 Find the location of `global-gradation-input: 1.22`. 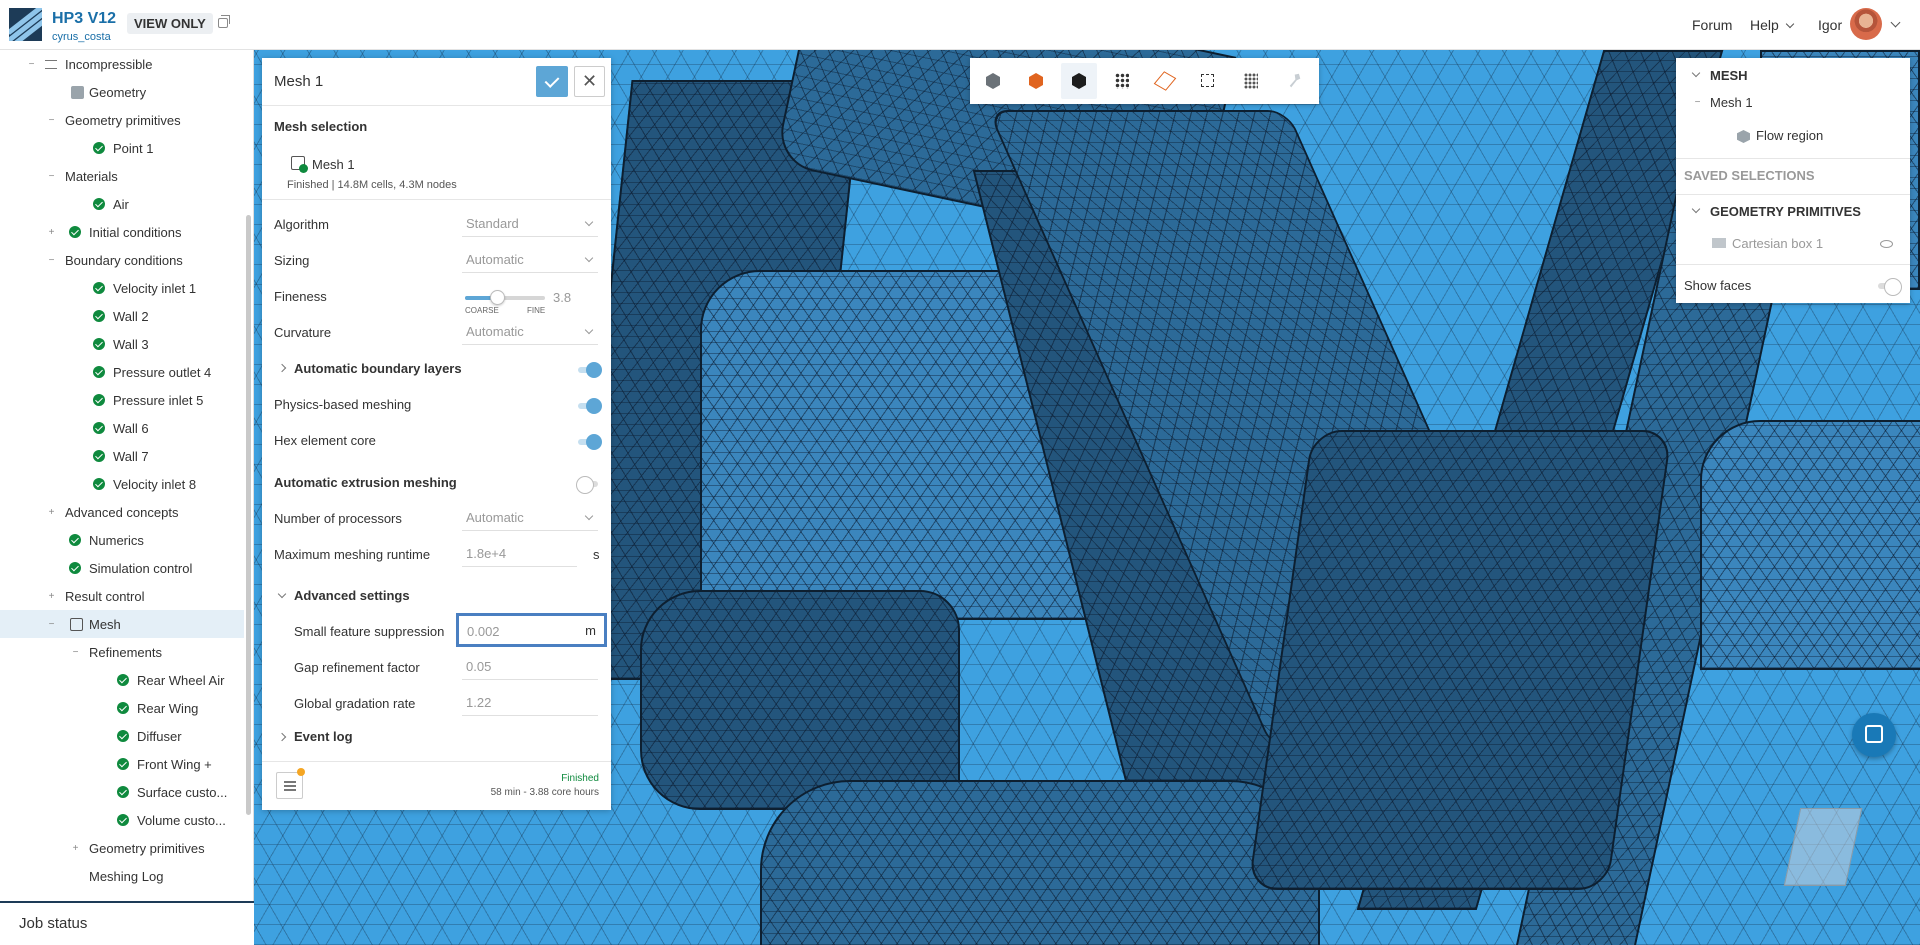

global-gradation-input: 1.22 is located at coordinates (530, 703).